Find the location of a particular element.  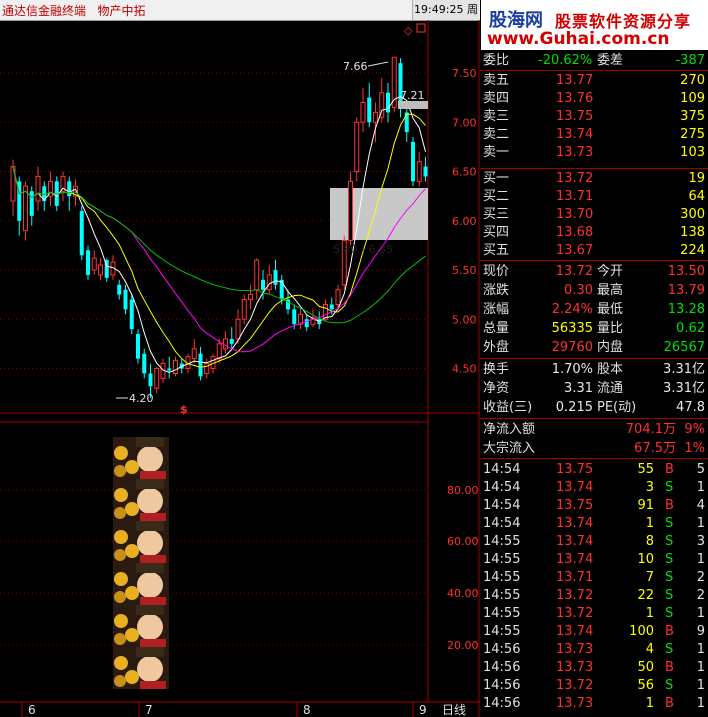

tick-row: 14:56 13.73 1 B 1 is located at coordinates (594, 704).